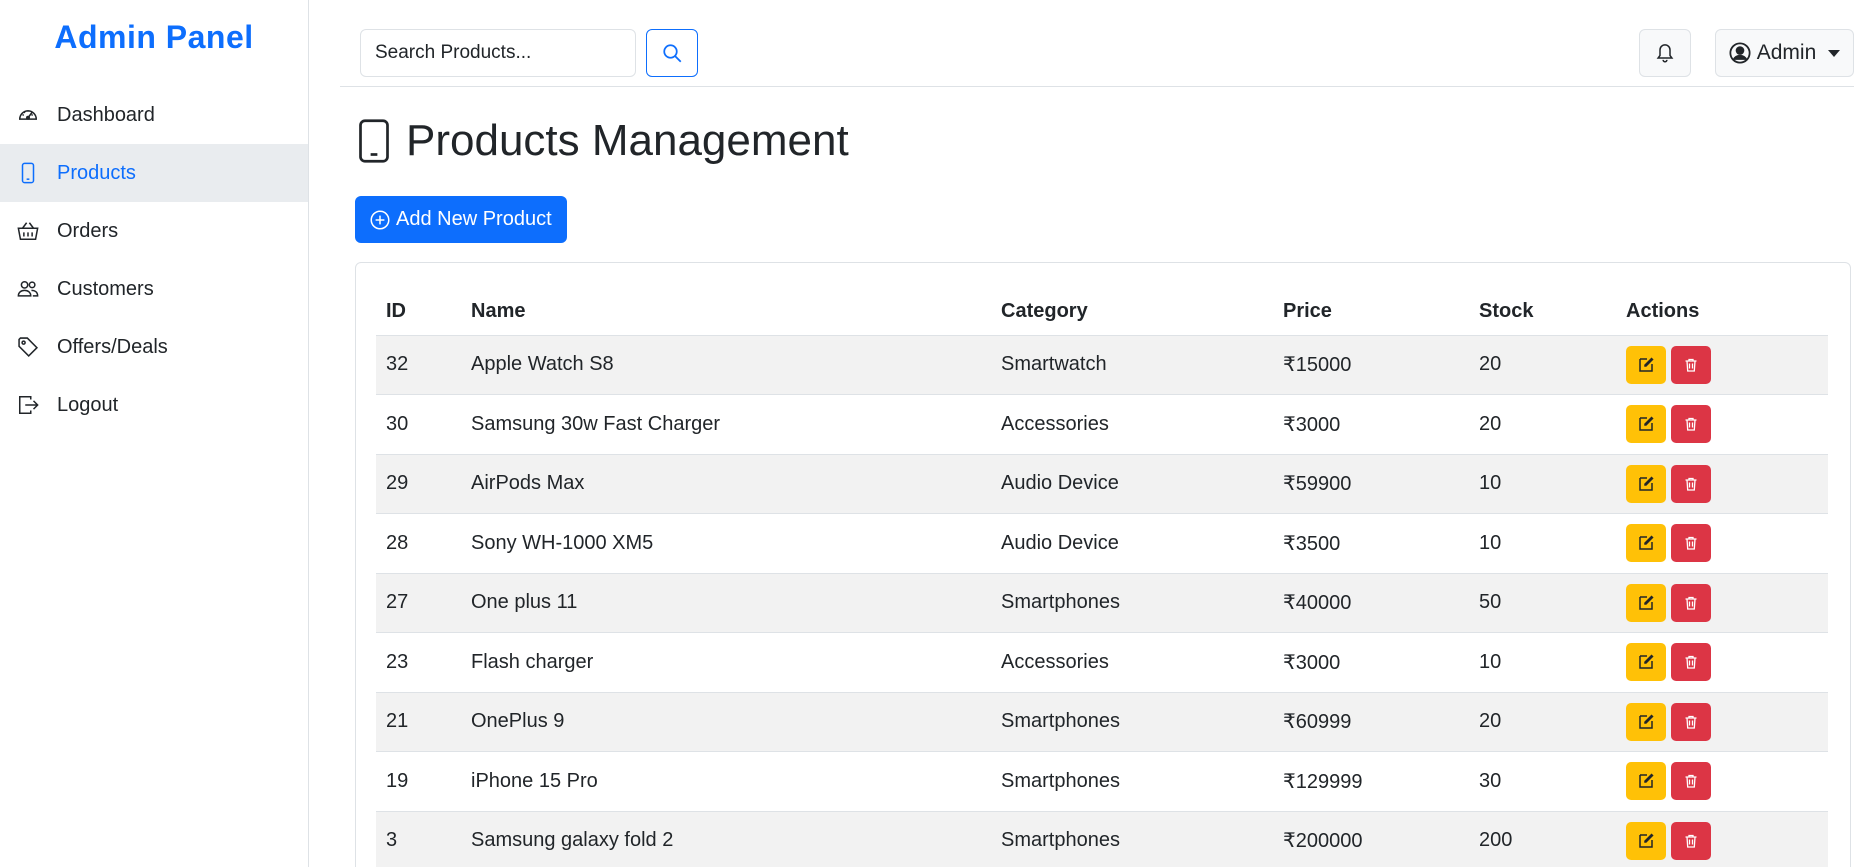 The width and height of the screenshot is (1872, 867). What do you see at coordinates (1371, 309) in the screenshot?
I see `header-price: Price` at bounding box center [1371, 309].